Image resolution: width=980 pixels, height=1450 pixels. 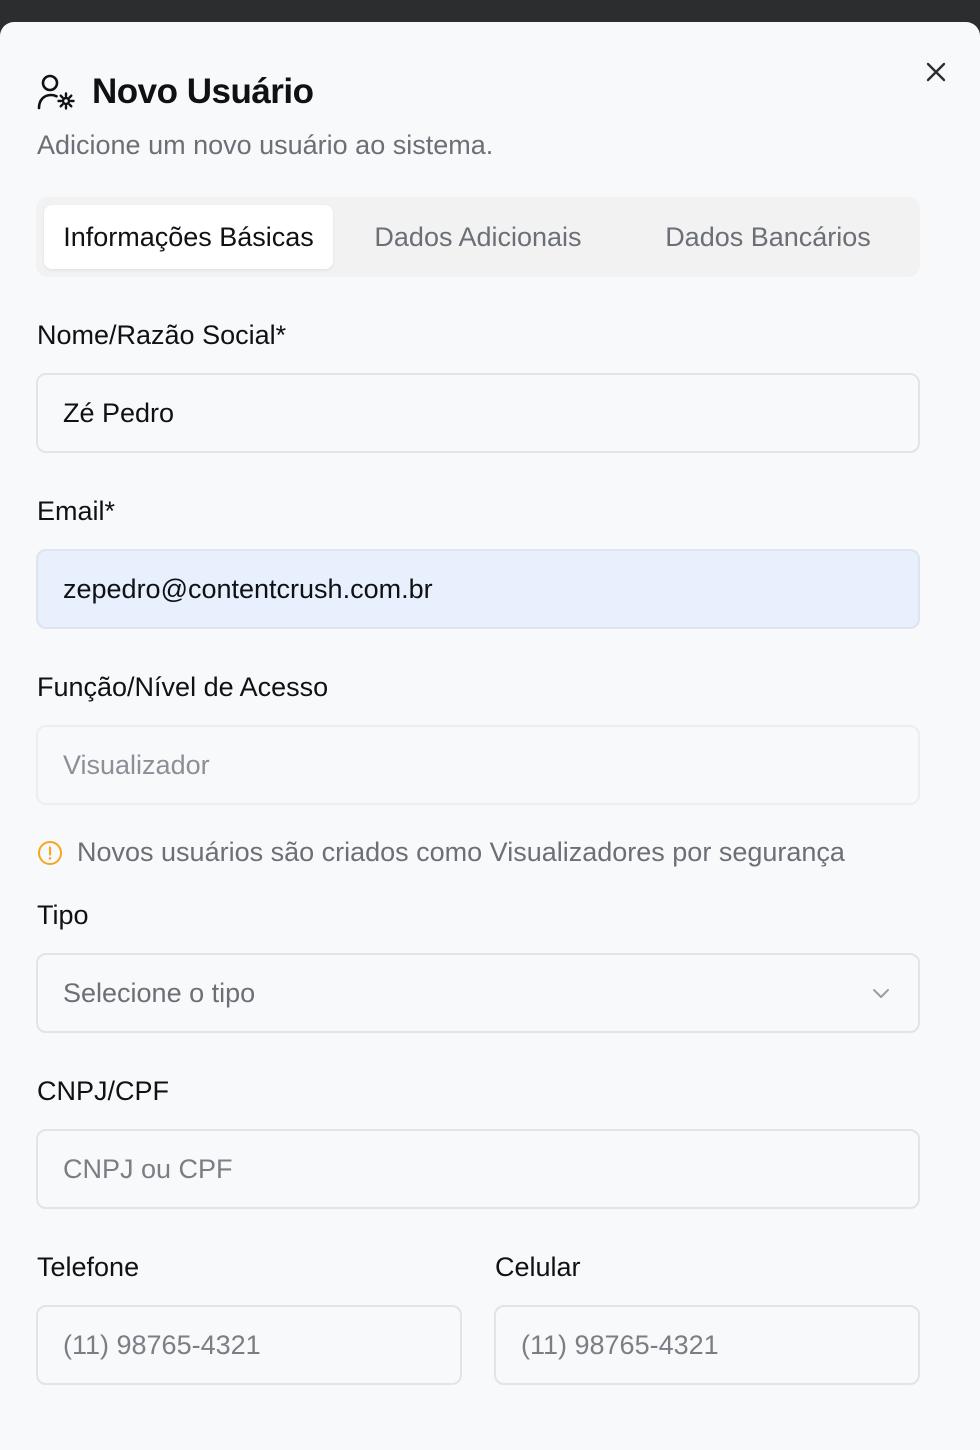 I want to click on type-select-value: Selecione o tipo, so click(x=159, y=992).